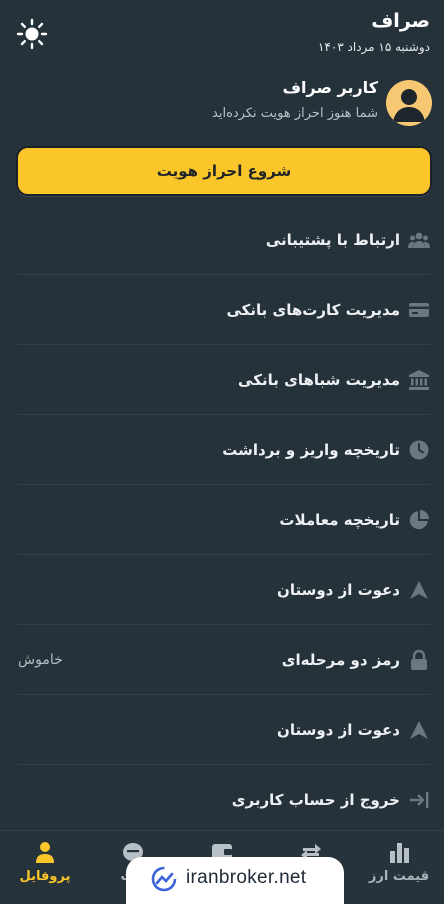 The image size is (444, 904). What do you see at coordinates (222, 660) in the screenshot?
I see `menu-item-two-factor: رمز دو مرحله‌ای خاموش` at bounding box center [222, 660].